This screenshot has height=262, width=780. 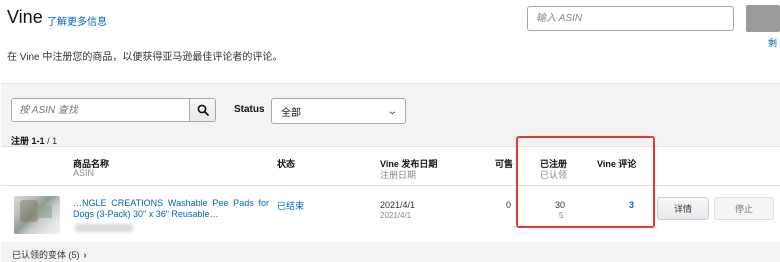 What do you see at coordinates (772, 42) in the screenshot?
I see `remaining-link: 剩` at bounding box center [772, 42].